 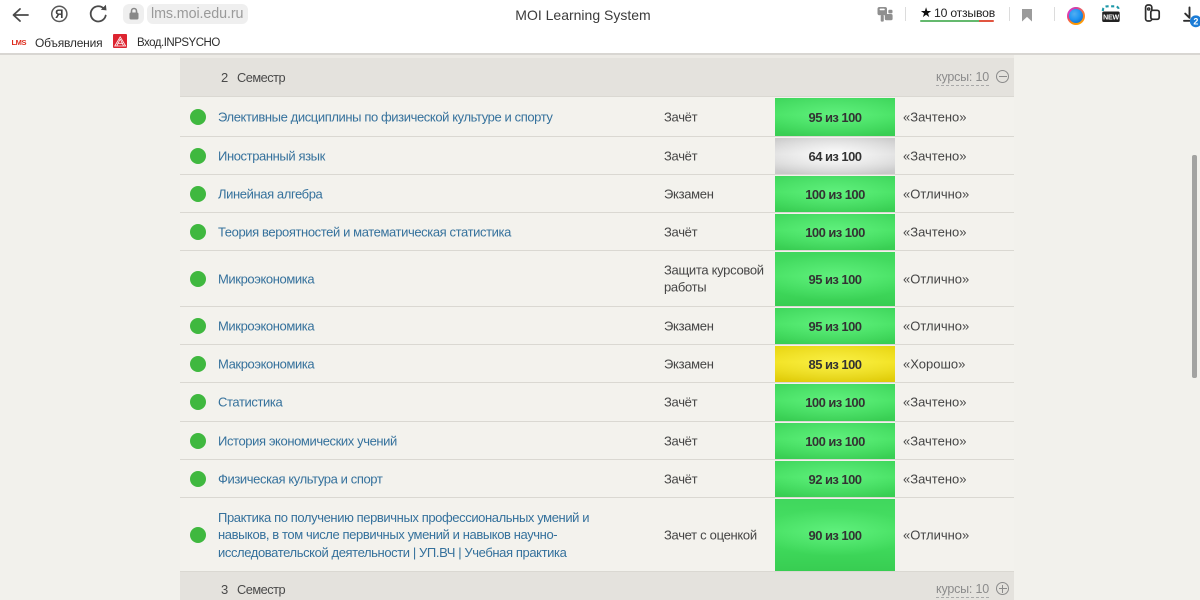 What do you see at coordinates (59, 15) in the screenshot?
I see `svg-text: Я` at bounding box center [59, 15].